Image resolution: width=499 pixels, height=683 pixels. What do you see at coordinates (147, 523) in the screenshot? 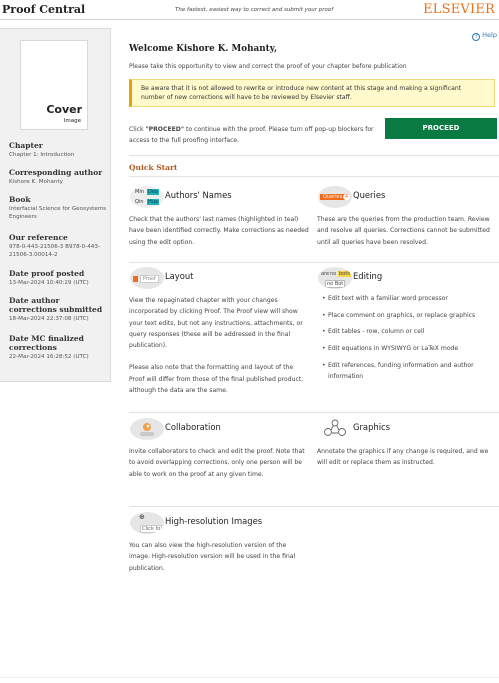
I see `high-resolution-icon: ⊕ Click fo` at bounding box center [147, 523].